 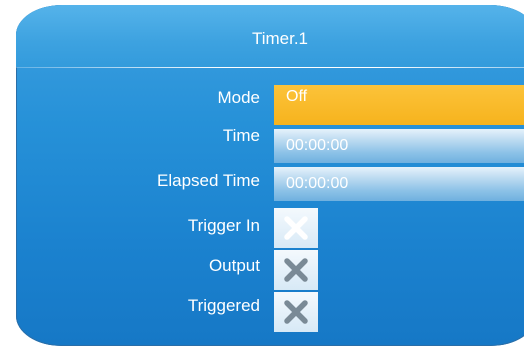 What do you see at coordinates (241, 135) in the screenshot?
I see `time-label: Time` at bounding box center [241, 135].